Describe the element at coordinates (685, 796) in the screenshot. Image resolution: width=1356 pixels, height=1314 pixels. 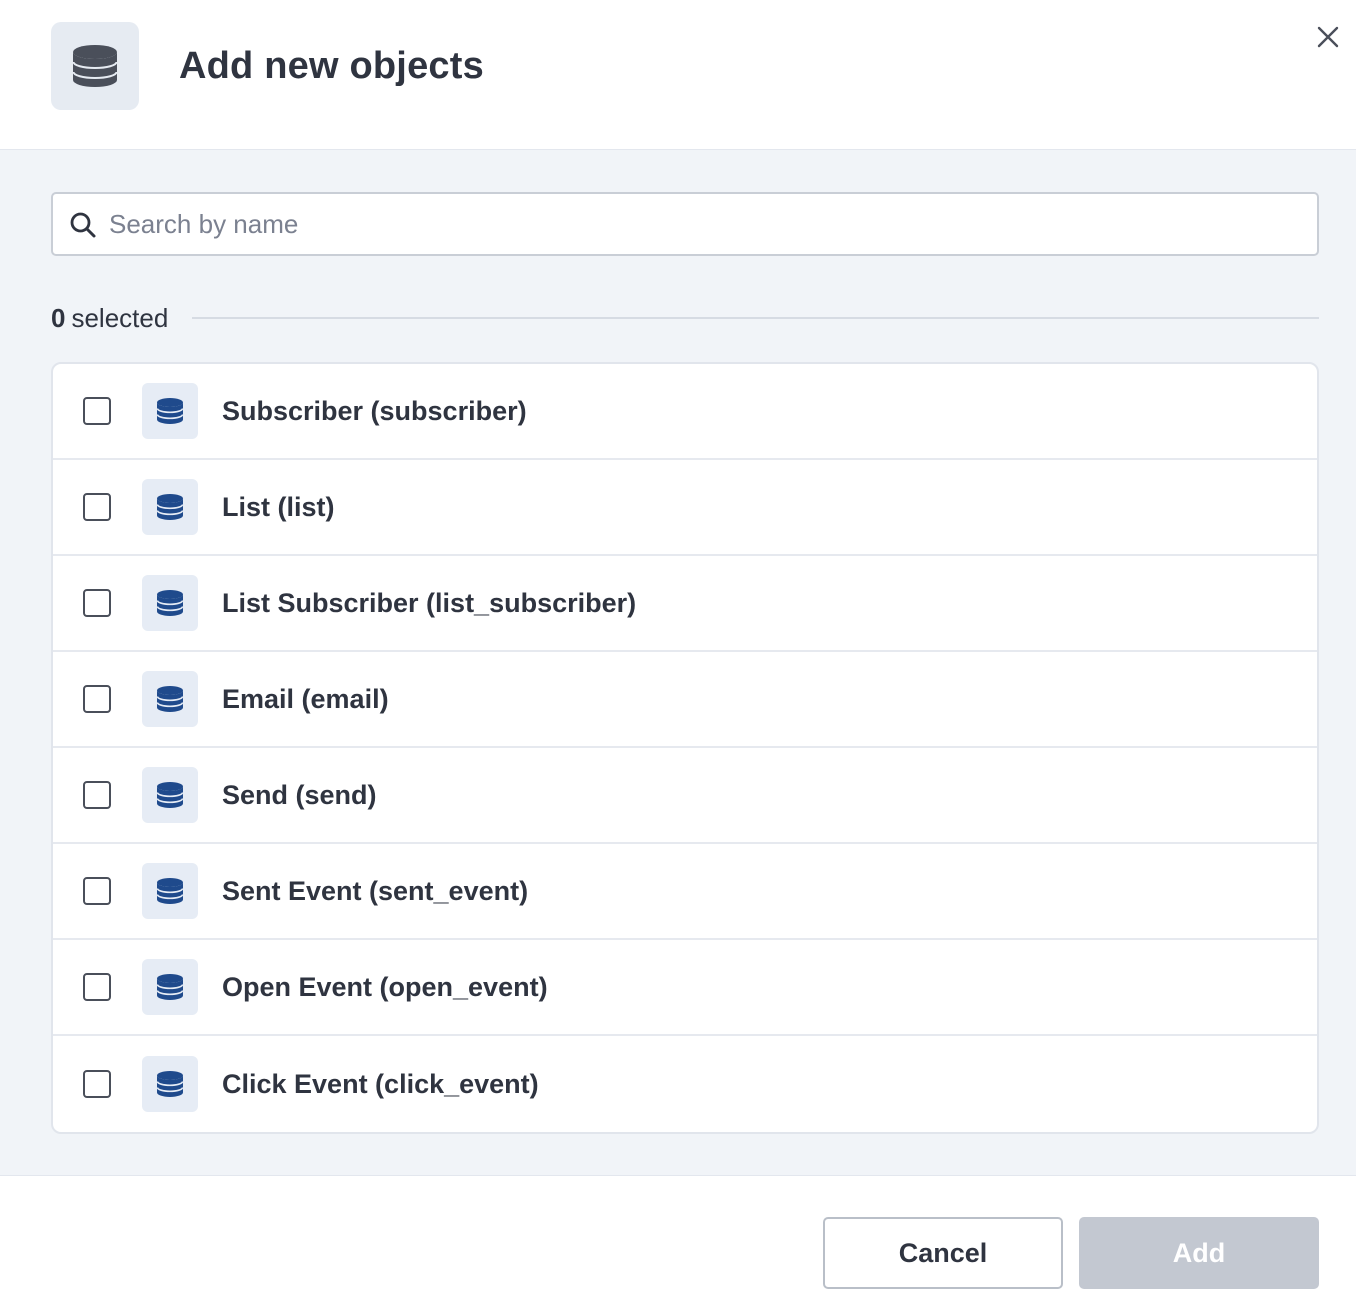
I see `list-item: Send (send)` at that location.